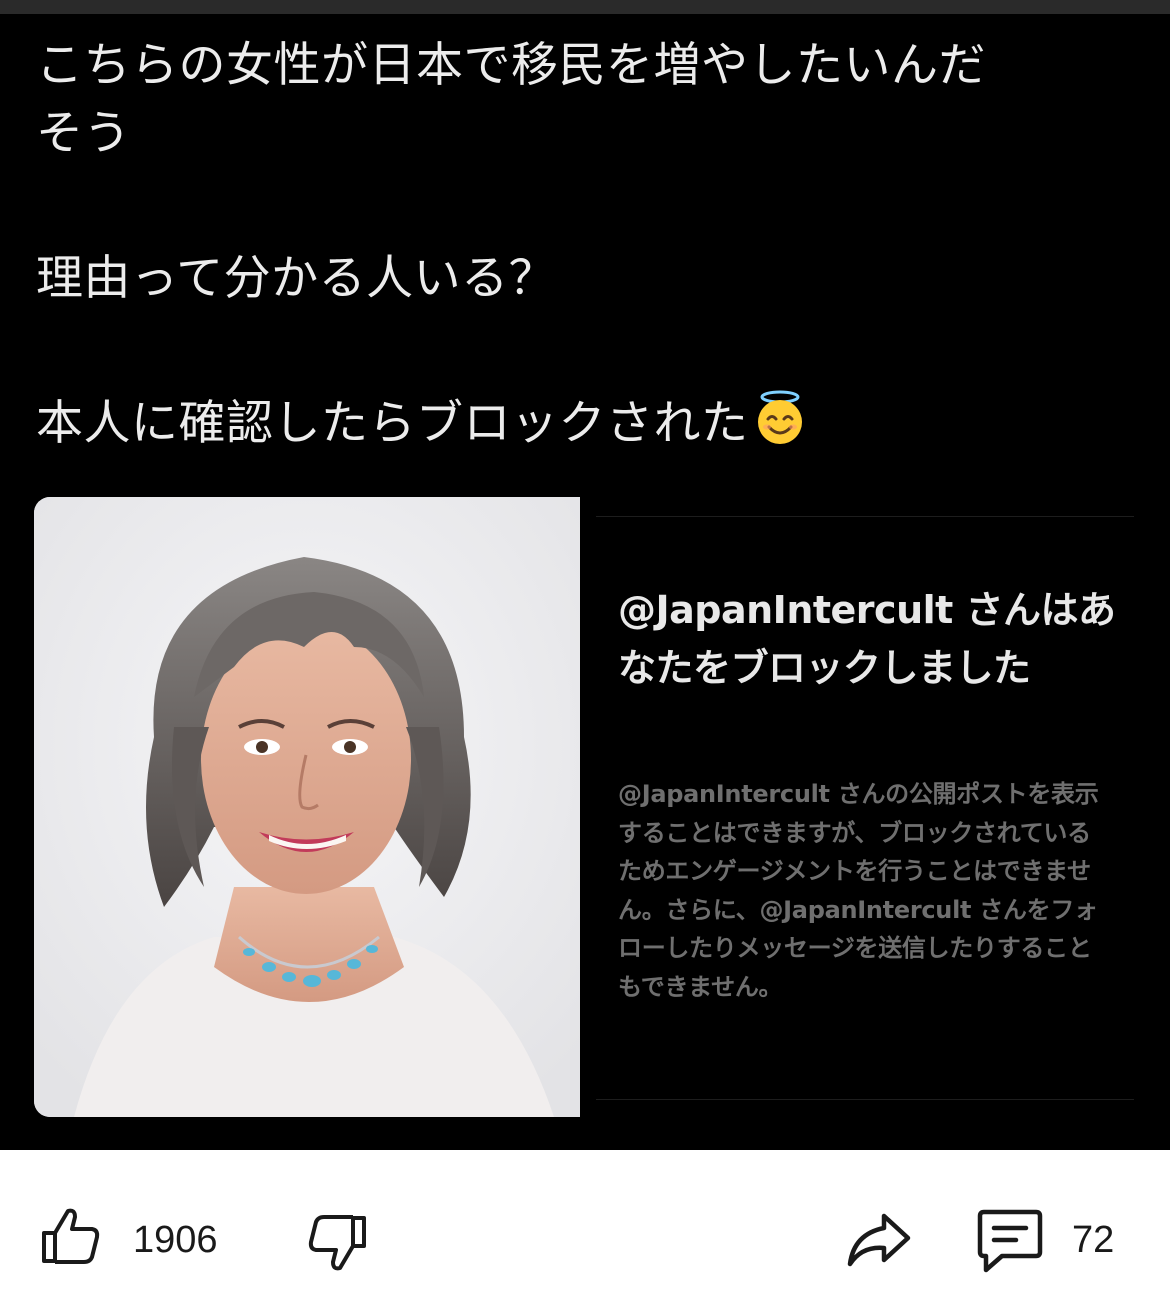 The height and width of the screenshot is (1310, 1170). Describe the element at coordinates (585, 1230) in the screenshot. I see `action-bar: 1906 72` at that location.